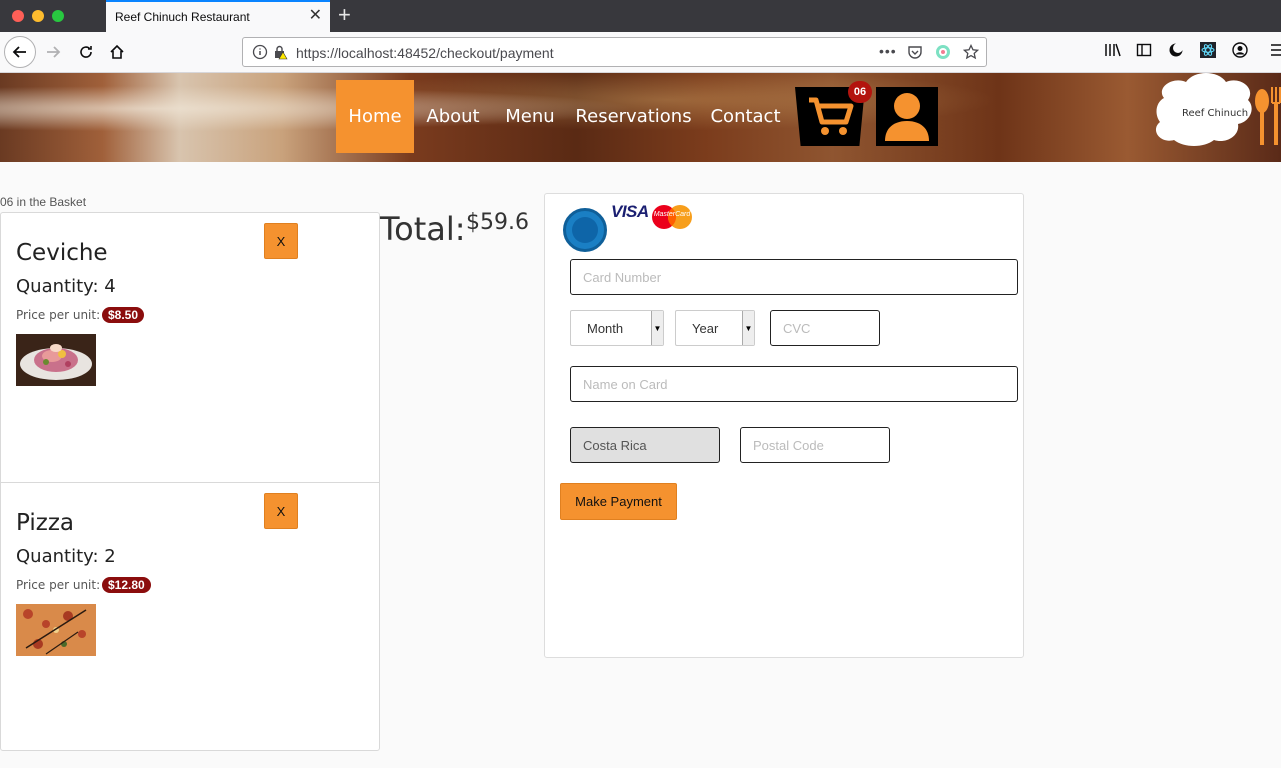  What do you see at coordinates (453, 116) in the screenshot?
I see `nav-about: About` at bounding box center [453, 116].